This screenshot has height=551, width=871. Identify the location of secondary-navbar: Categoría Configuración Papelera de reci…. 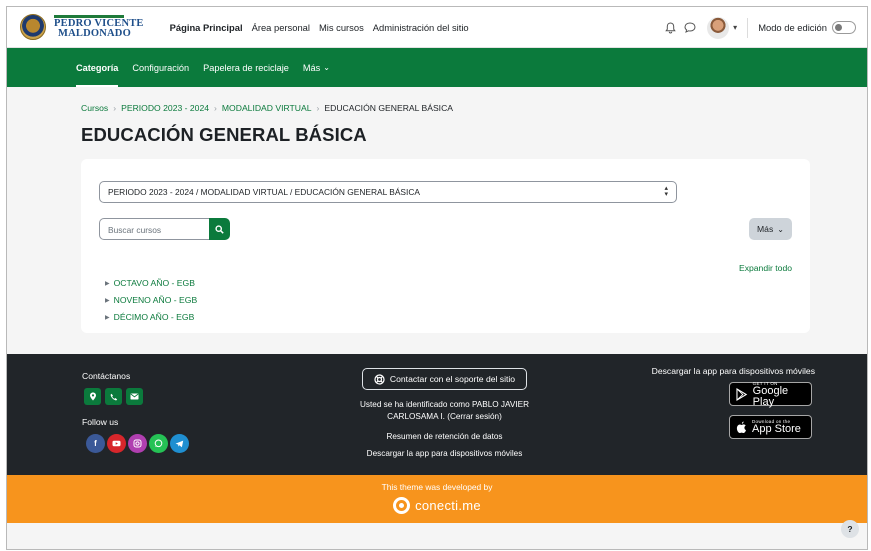
(437, 67).